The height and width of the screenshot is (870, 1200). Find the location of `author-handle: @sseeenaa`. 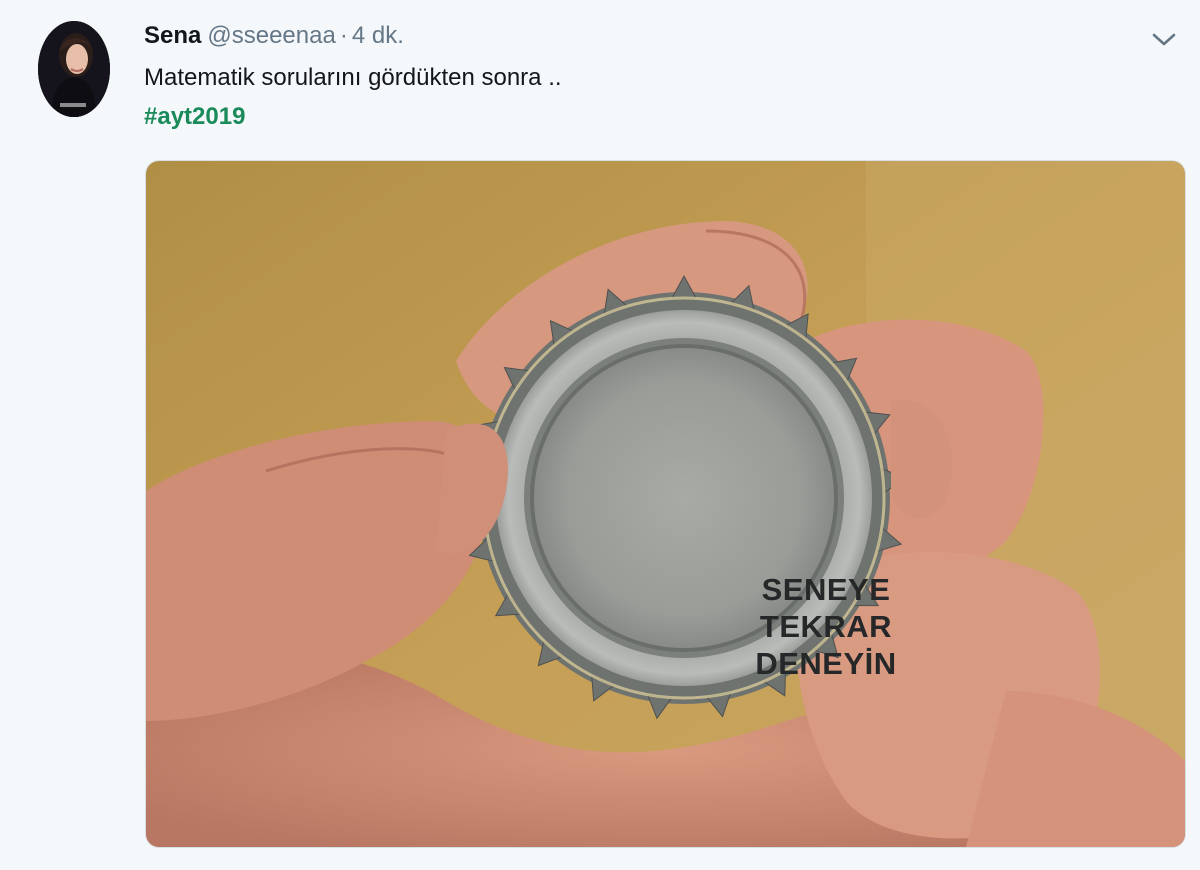

author-handle: @sseeenaa is located at coordinates (271, 35).